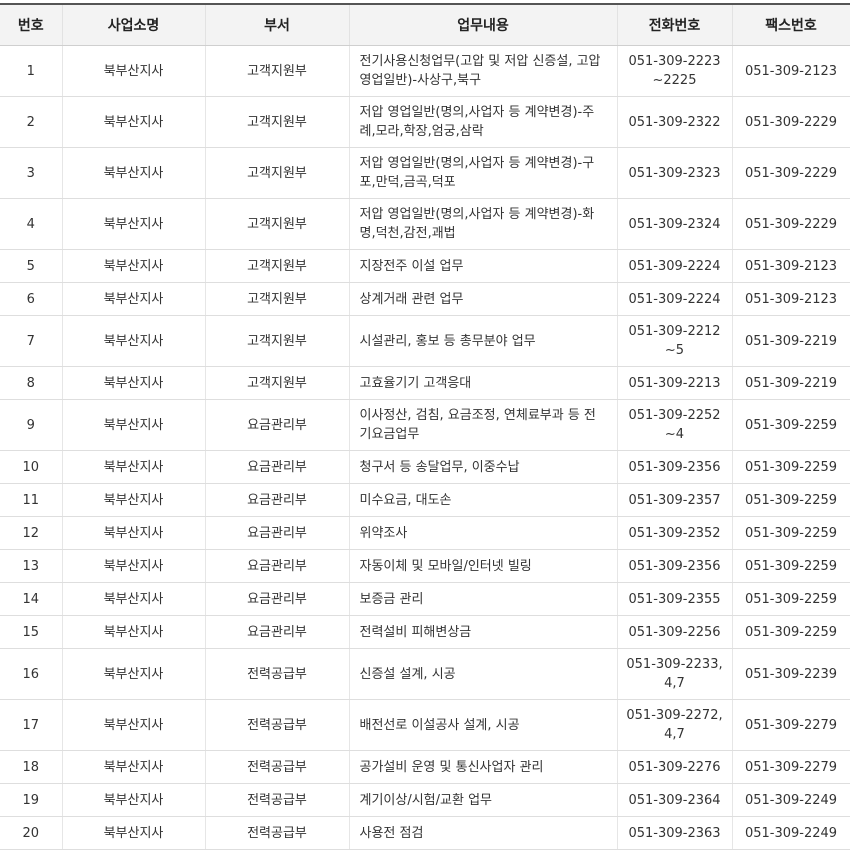  Describe the element at coordinates (483, 173) in the screenshot. I see `cell-work: 저압 영업일반(명의,사업자 등 계약변경)-구포,만덕,금곡,덕포` at that location.